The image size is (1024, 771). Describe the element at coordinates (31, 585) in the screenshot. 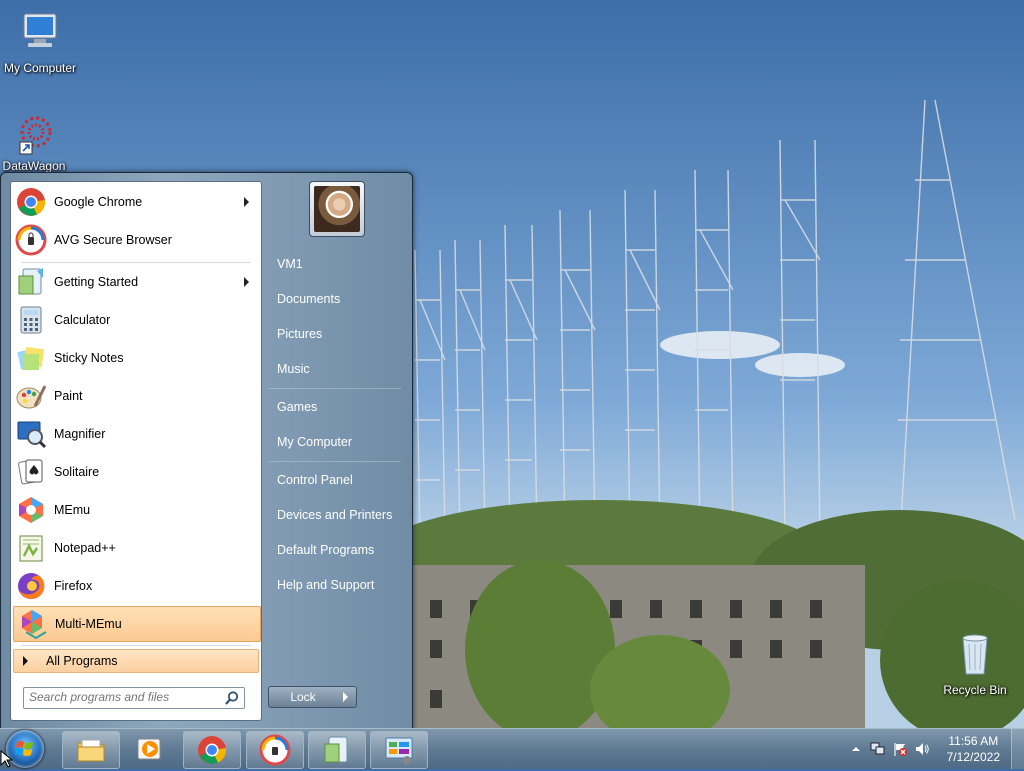

I see `firefox-icon` at that location.